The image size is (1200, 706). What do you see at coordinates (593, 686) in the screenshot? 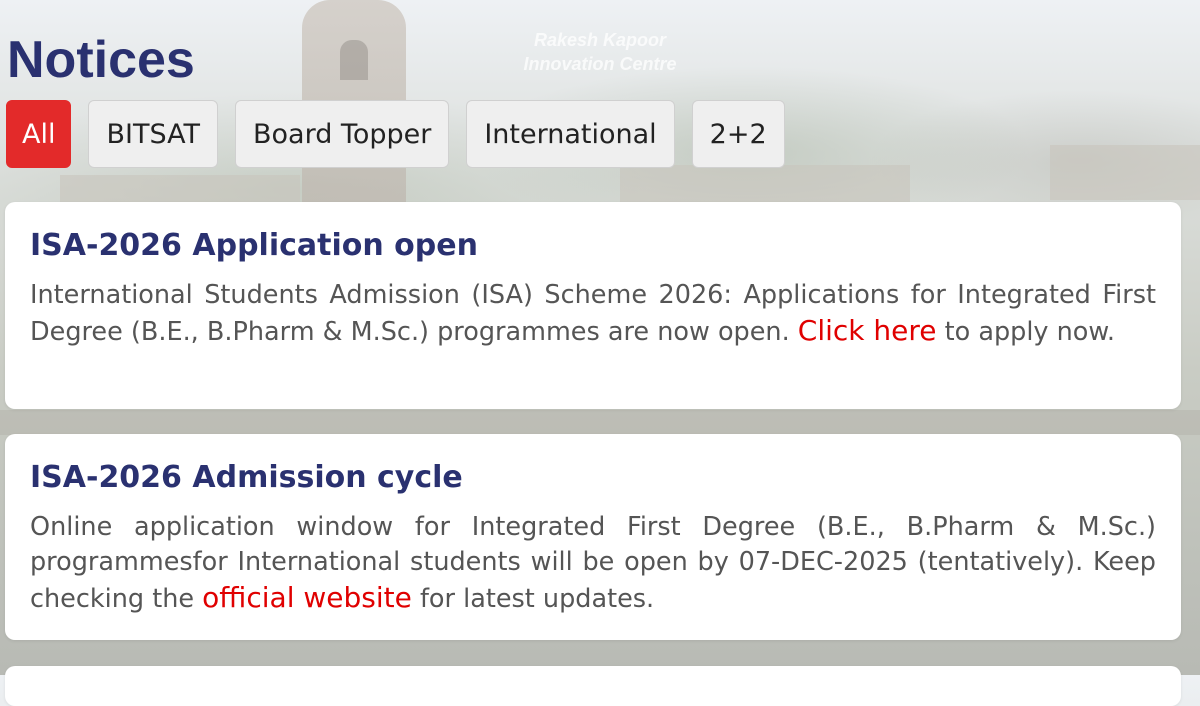
I see `notice-card-partial` at bounding box center [593, 686].